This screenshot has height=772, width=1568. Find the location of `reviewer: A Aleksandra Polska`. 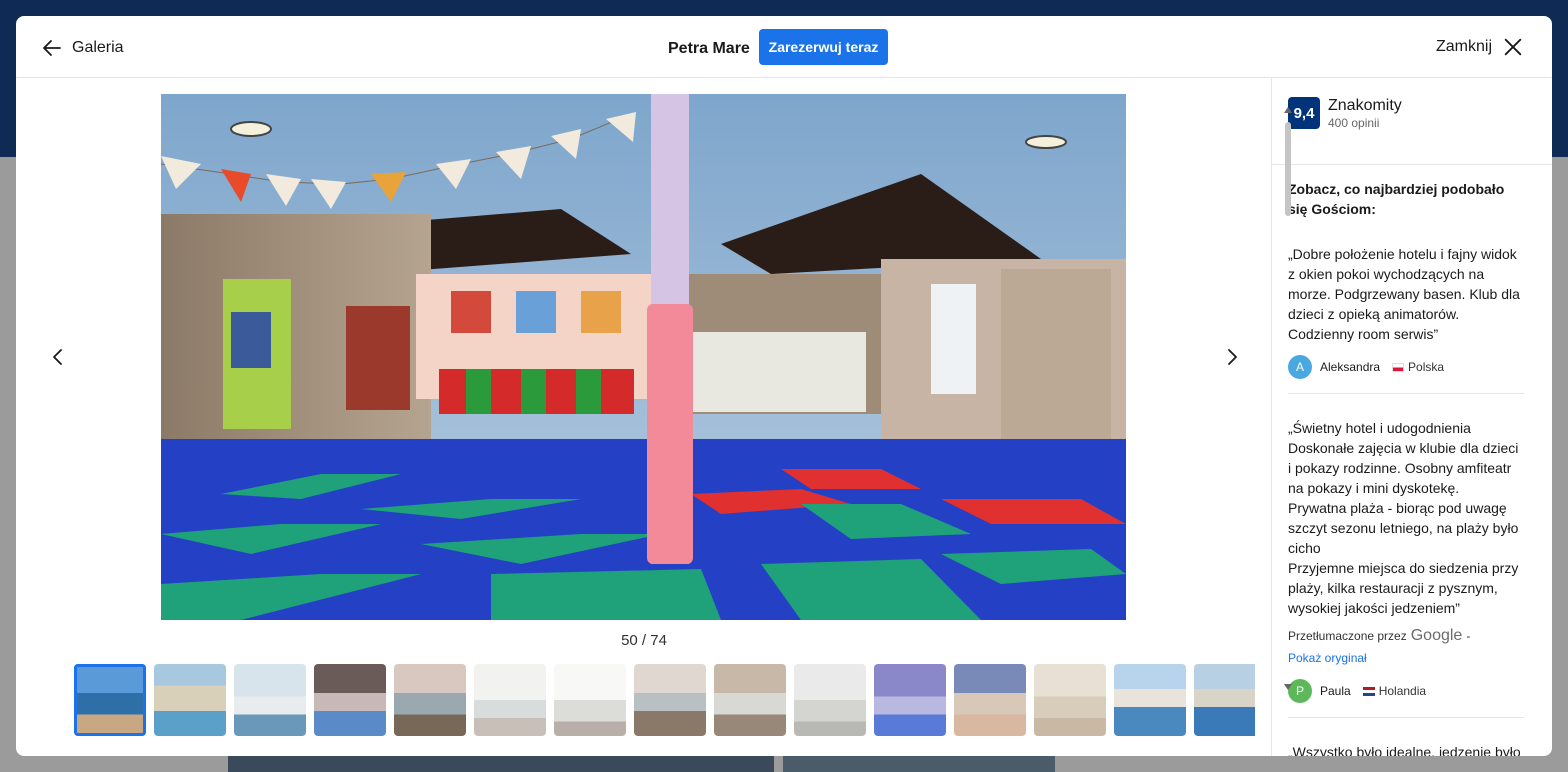

reviewer: A Aleksandra Polska is located at coordinates (1406, 367).